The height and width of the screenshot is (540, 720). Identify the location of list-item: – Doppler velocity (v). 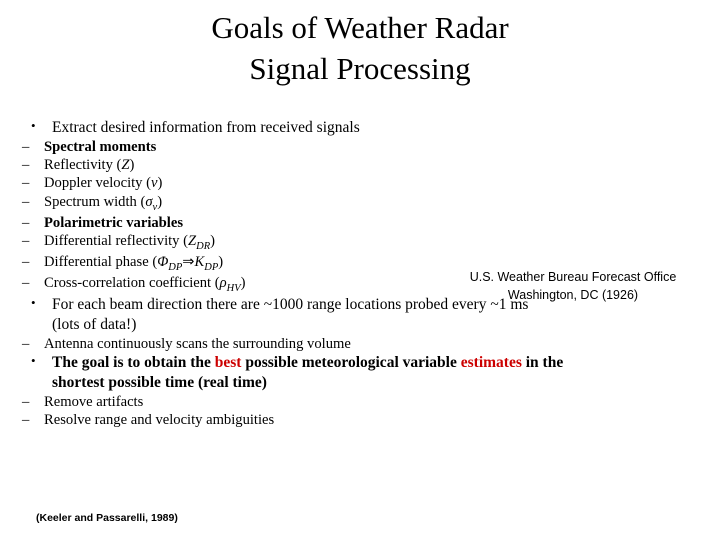
(360, 183).